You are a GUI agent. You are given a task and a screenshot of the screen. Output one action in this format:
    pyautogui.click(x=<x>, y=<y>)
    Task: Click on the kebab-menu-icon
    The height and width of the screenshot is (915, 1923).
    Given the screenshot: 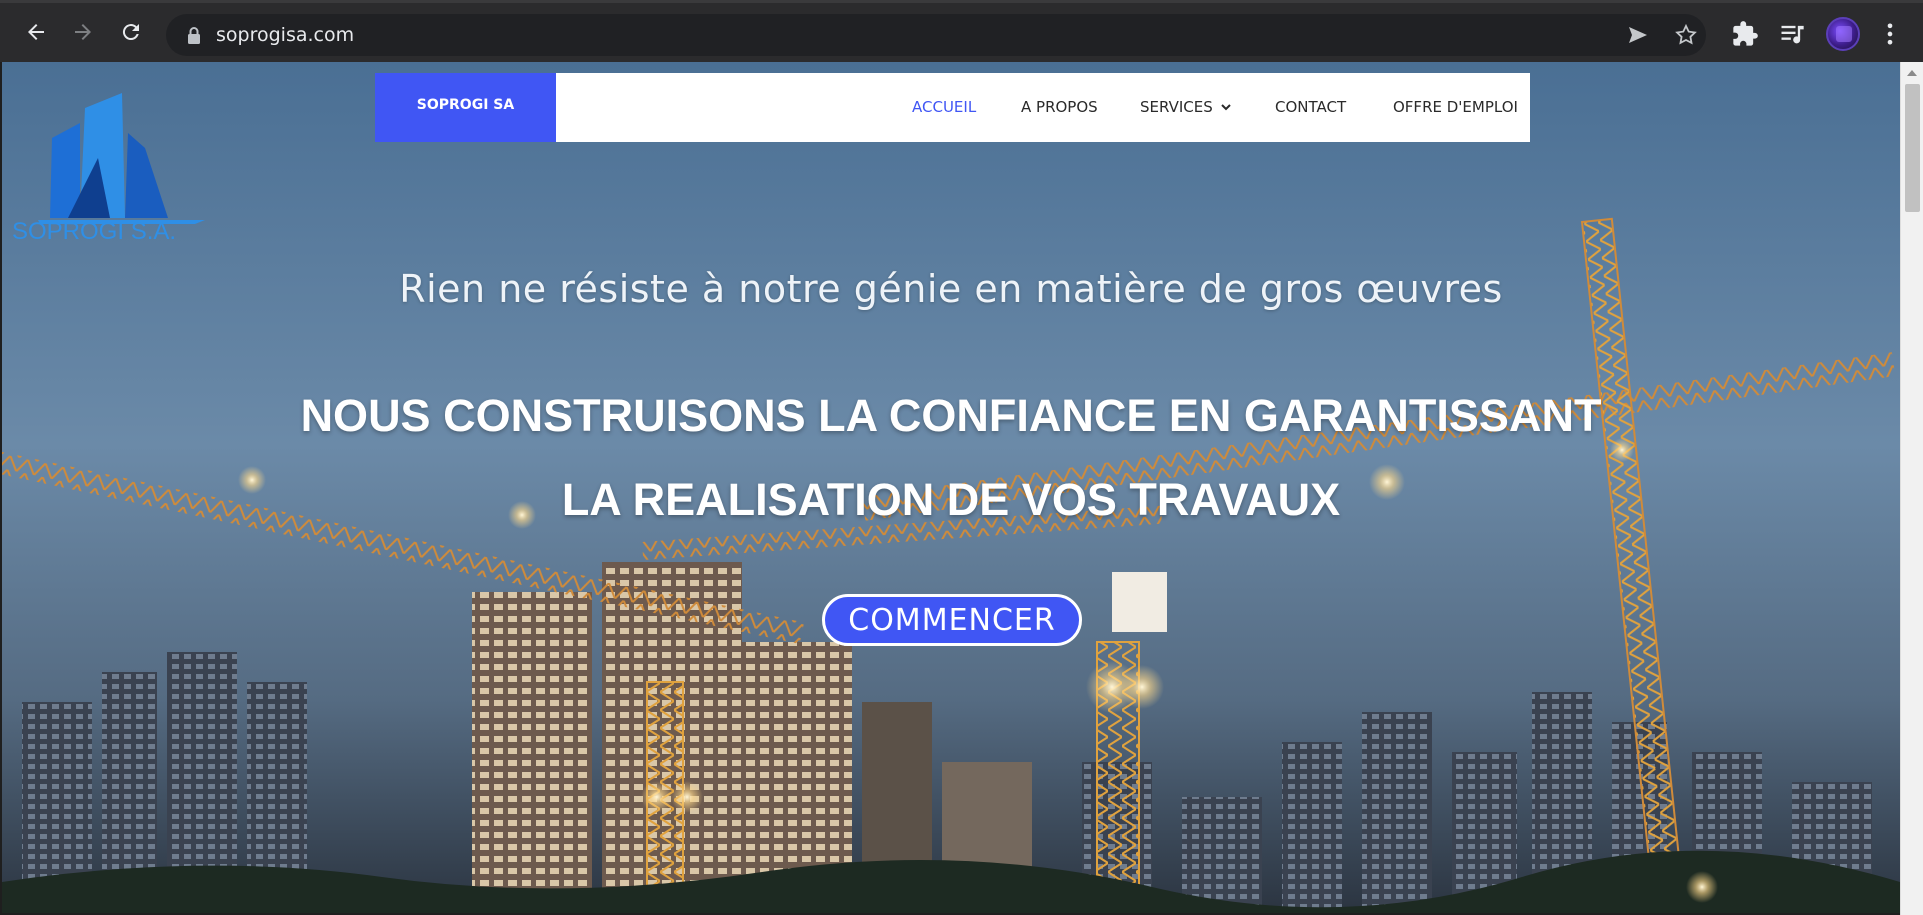 What is the action you would take?
    pyautogui.click(x=1890, y=34)
    